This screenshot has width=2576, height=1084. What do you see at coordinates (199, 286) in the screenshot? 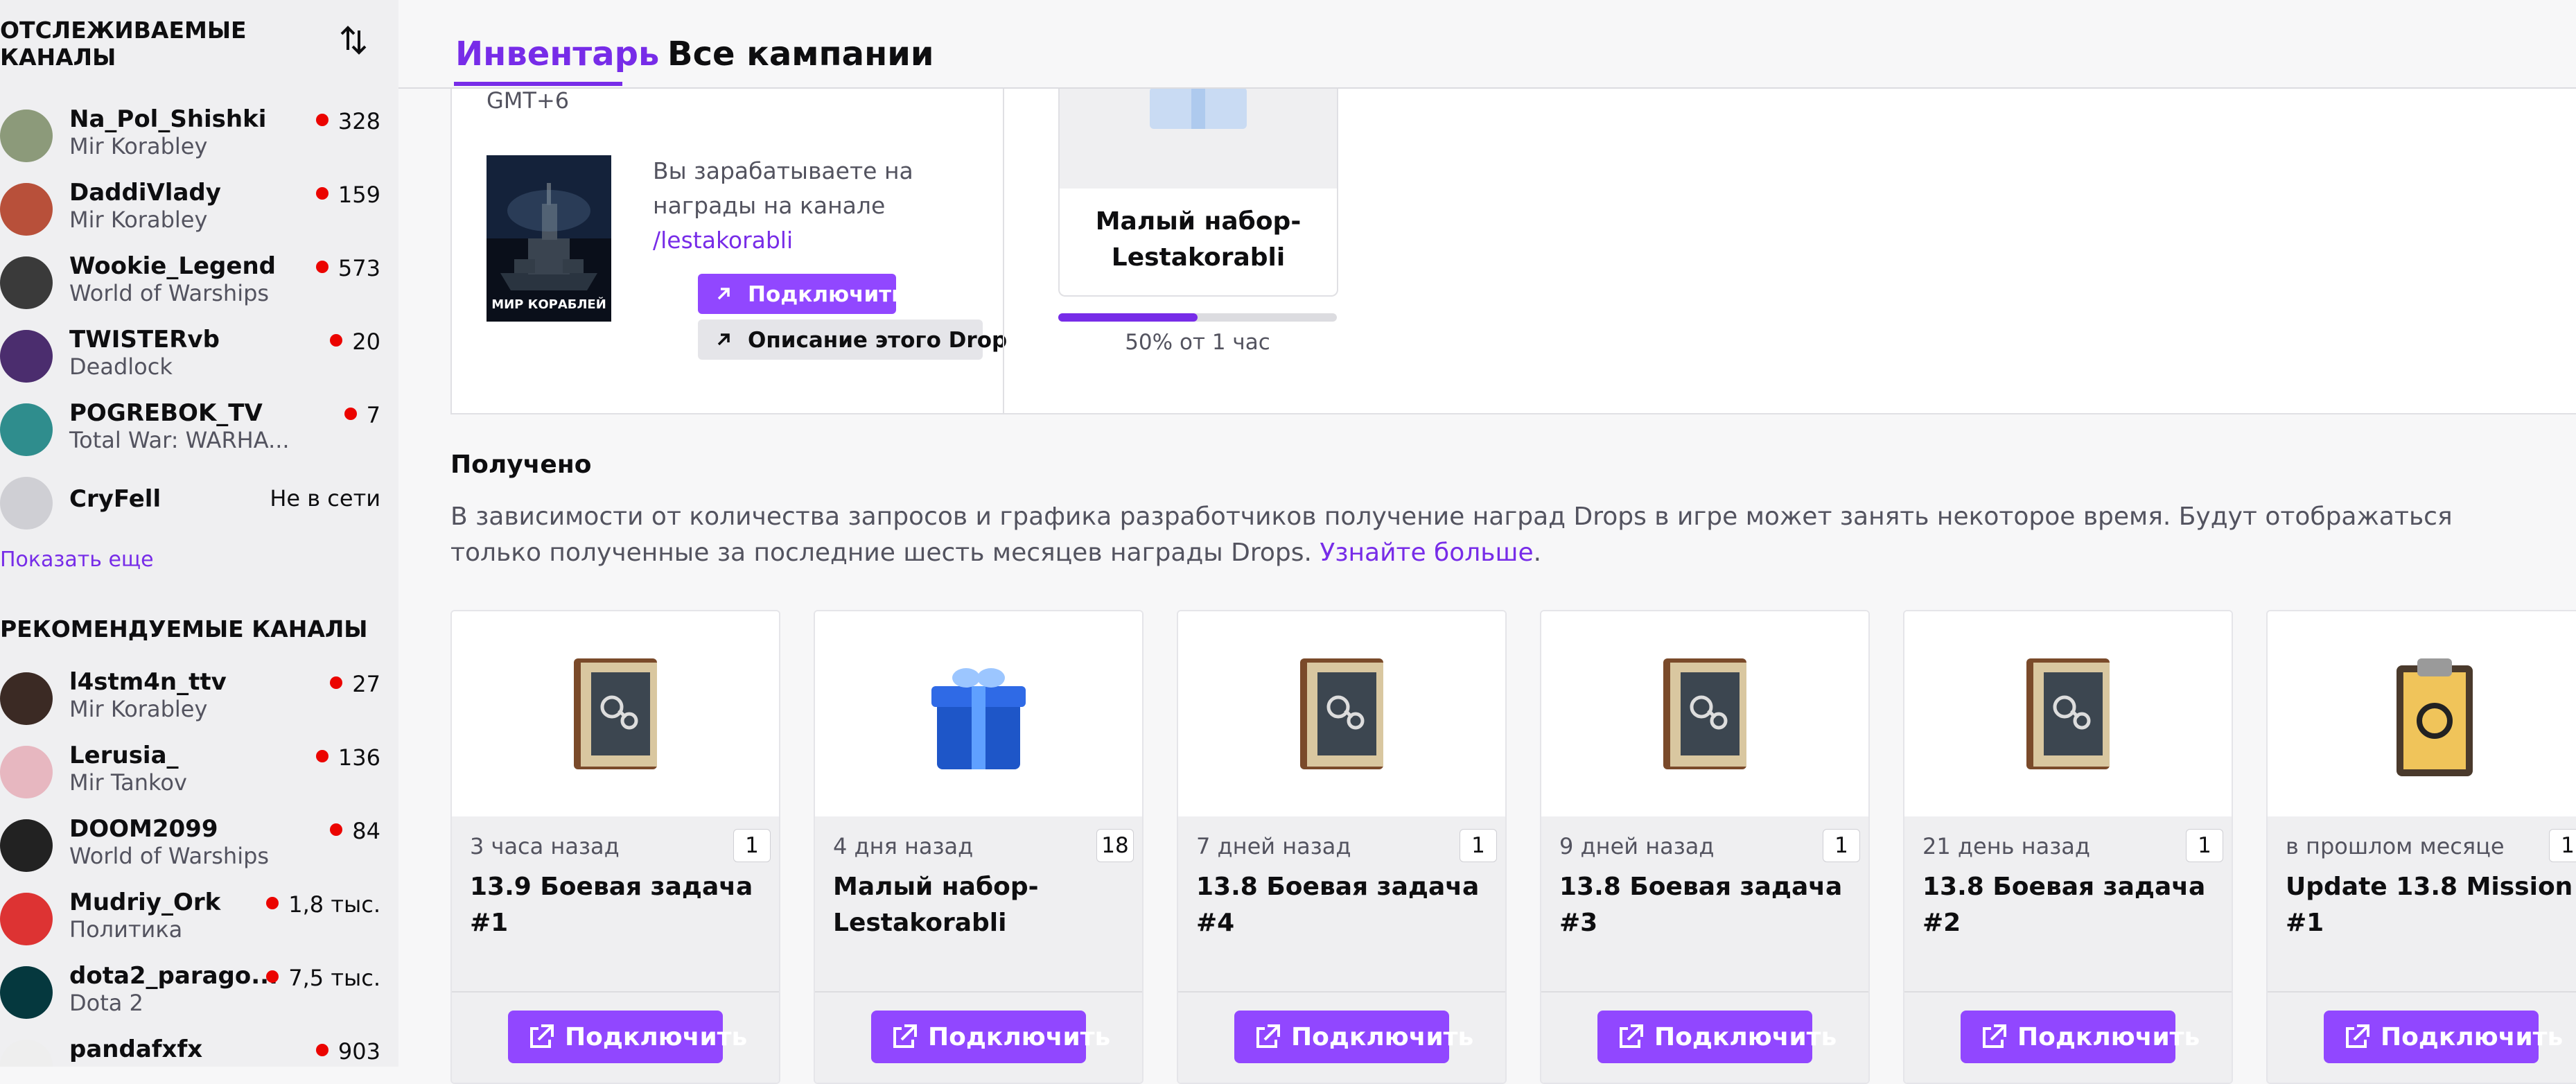
I see `channel-row: Wookie_Legend World of Warships 573` at bounding box center [199, 286].